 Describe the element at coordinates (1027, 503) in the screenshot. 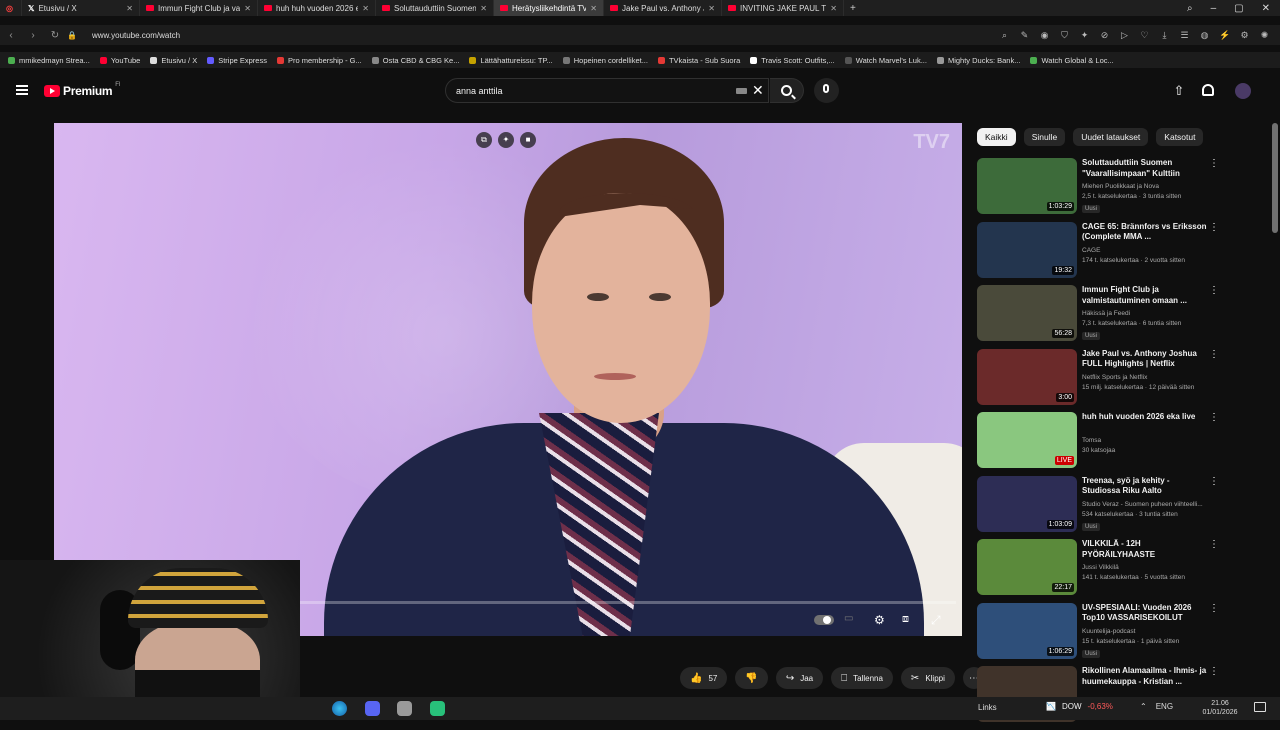

I see `video-thumbnail: 1:03:09` at that location.